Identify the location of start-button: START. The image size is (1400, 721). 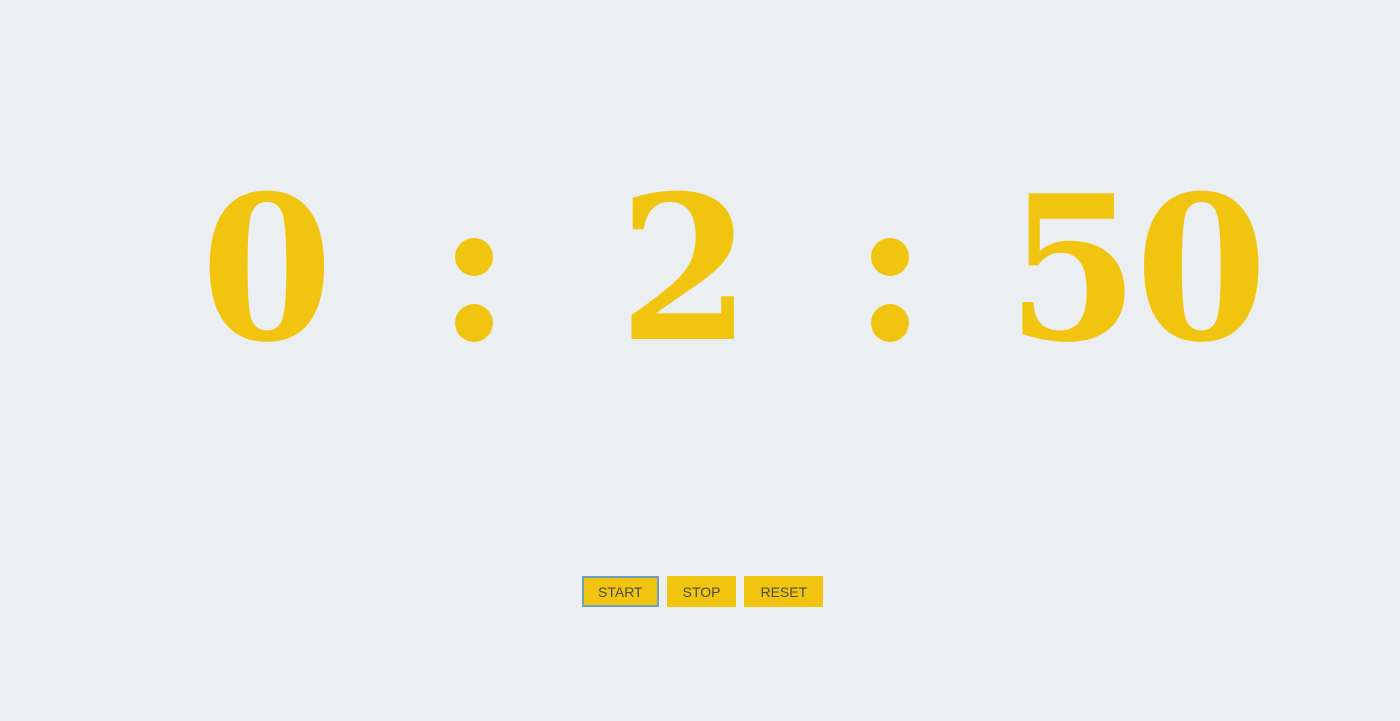
(620, 591).